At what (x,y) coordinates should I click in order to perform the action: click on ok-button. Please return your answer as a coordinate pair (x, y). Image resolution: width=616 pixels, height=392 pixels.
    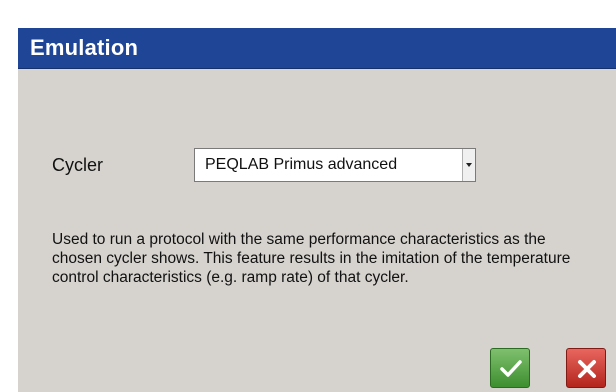
    Looking at the image, I should click on (510, 368).